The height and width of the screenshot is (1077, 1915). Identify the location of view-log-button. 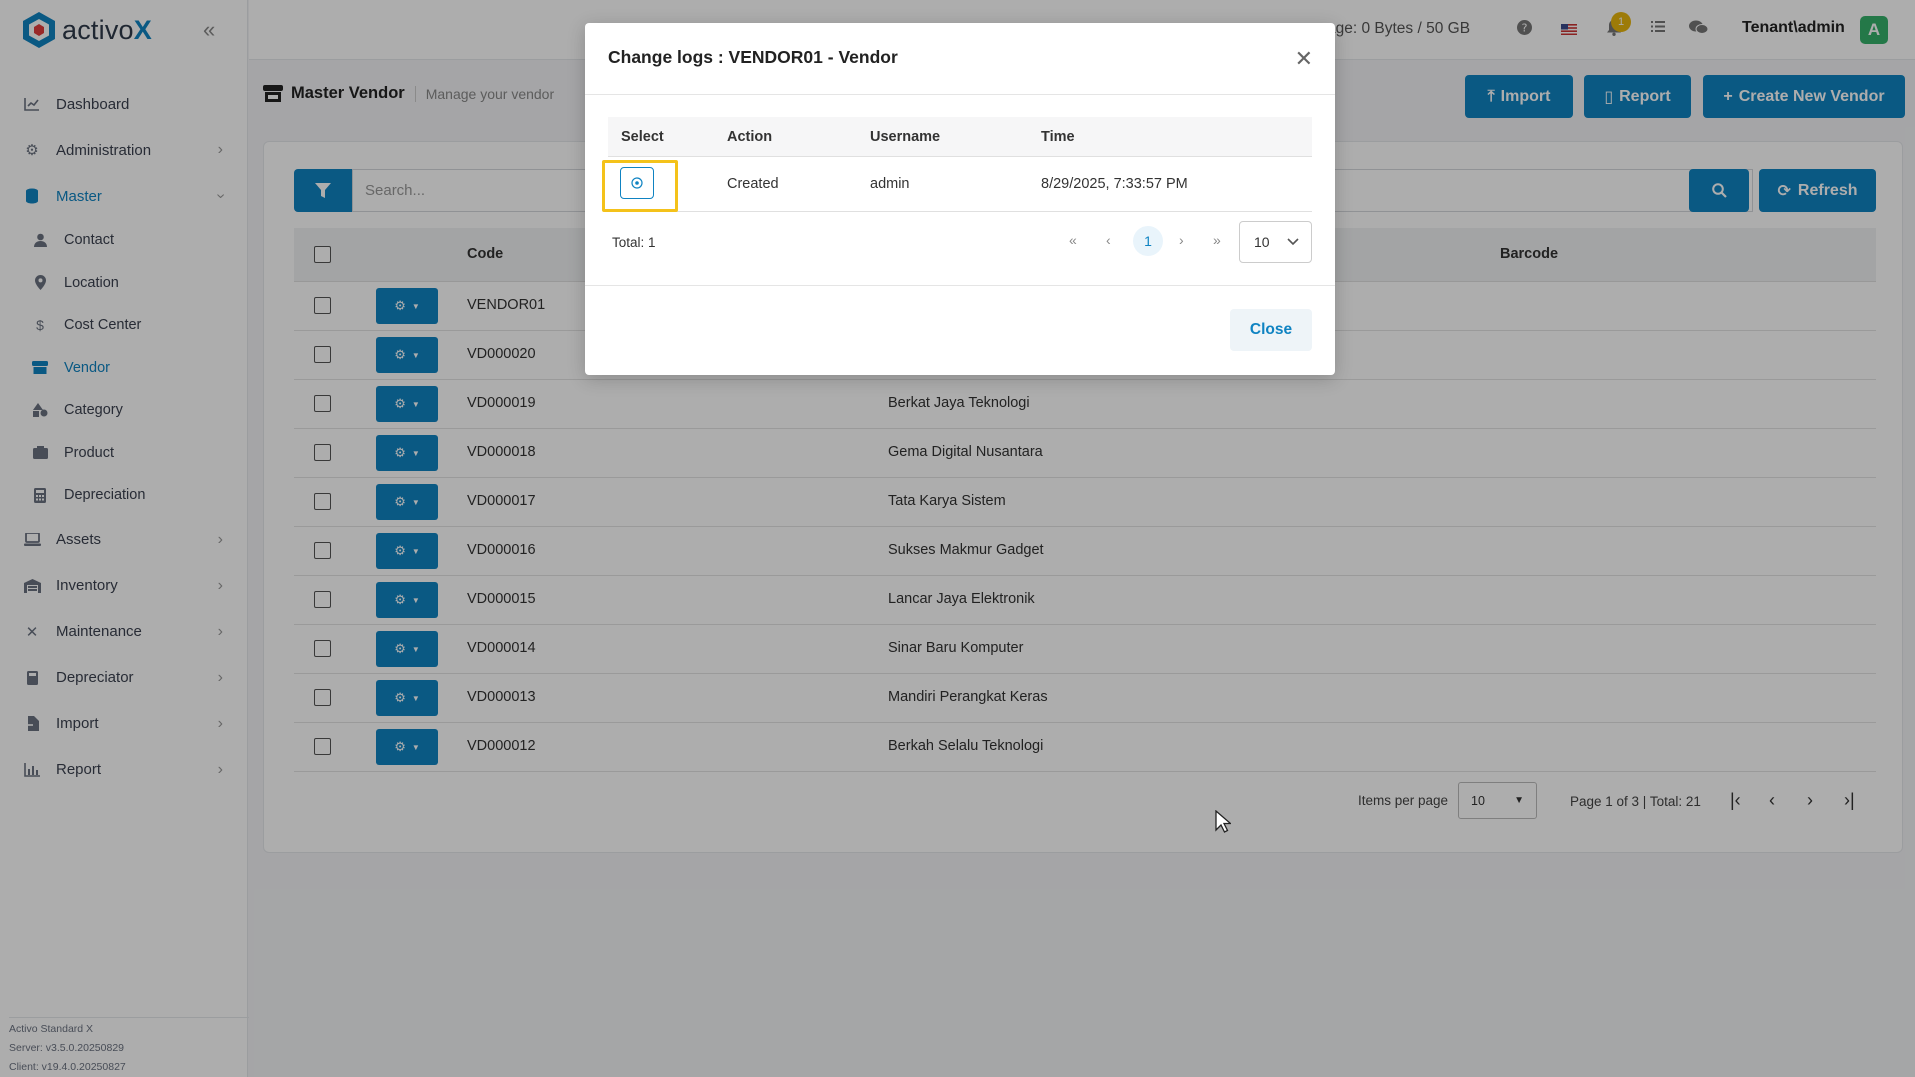
(637, 183).